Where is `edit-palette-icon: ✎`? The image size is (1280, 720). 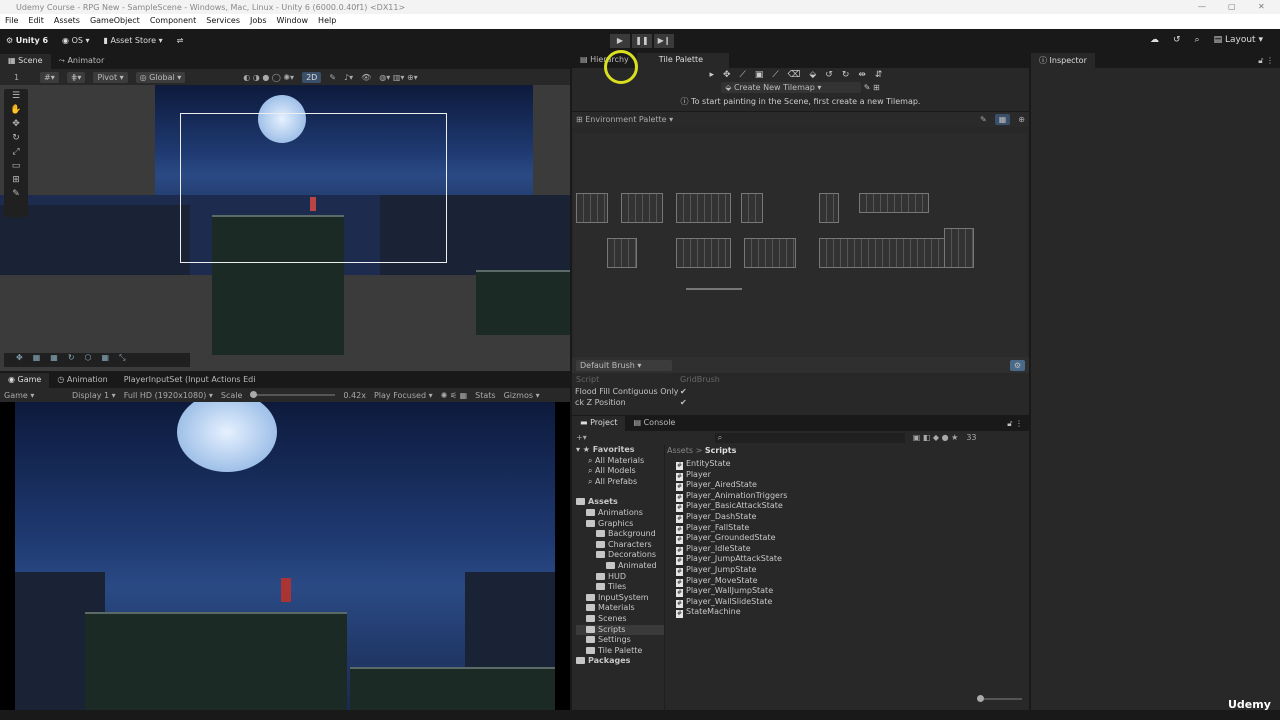 edit-palette-icon: ✎ is located at coordinates (983, 119).